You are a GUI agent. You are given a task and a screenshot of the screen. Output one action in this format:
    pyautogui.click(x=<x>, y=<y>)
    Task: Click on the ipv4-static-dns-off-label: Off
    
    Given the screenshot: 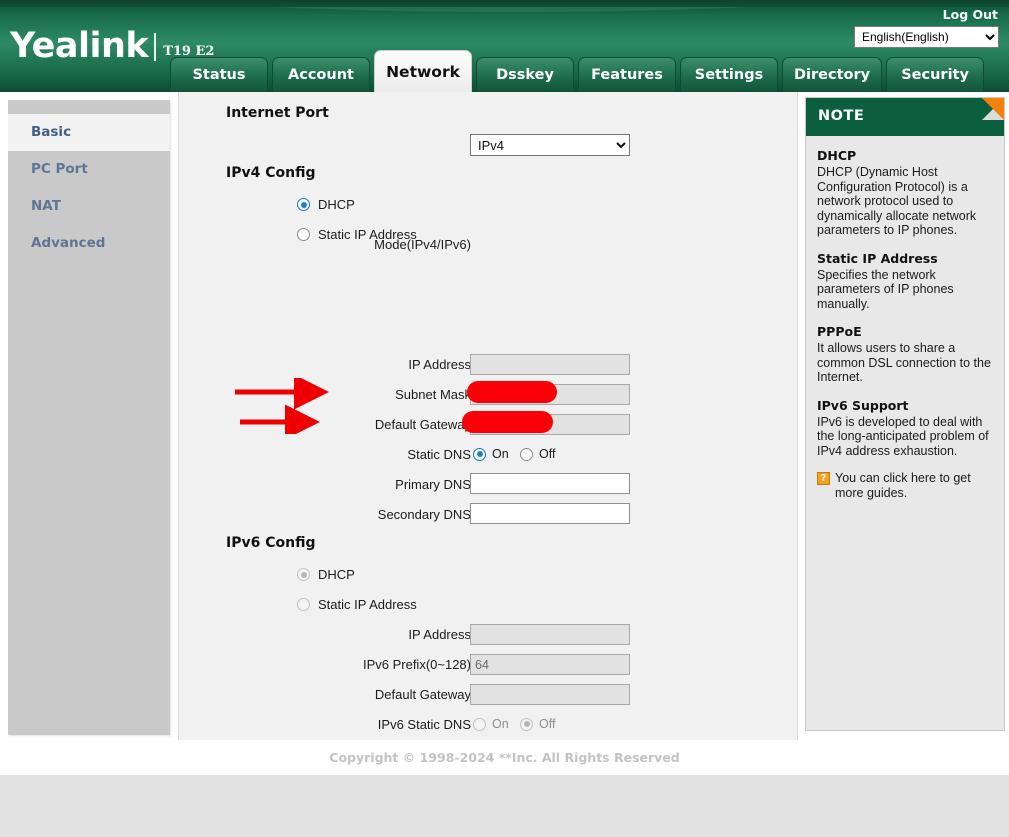 What is the action you would take?
    pyautogui.click(x=547, y=454)
    